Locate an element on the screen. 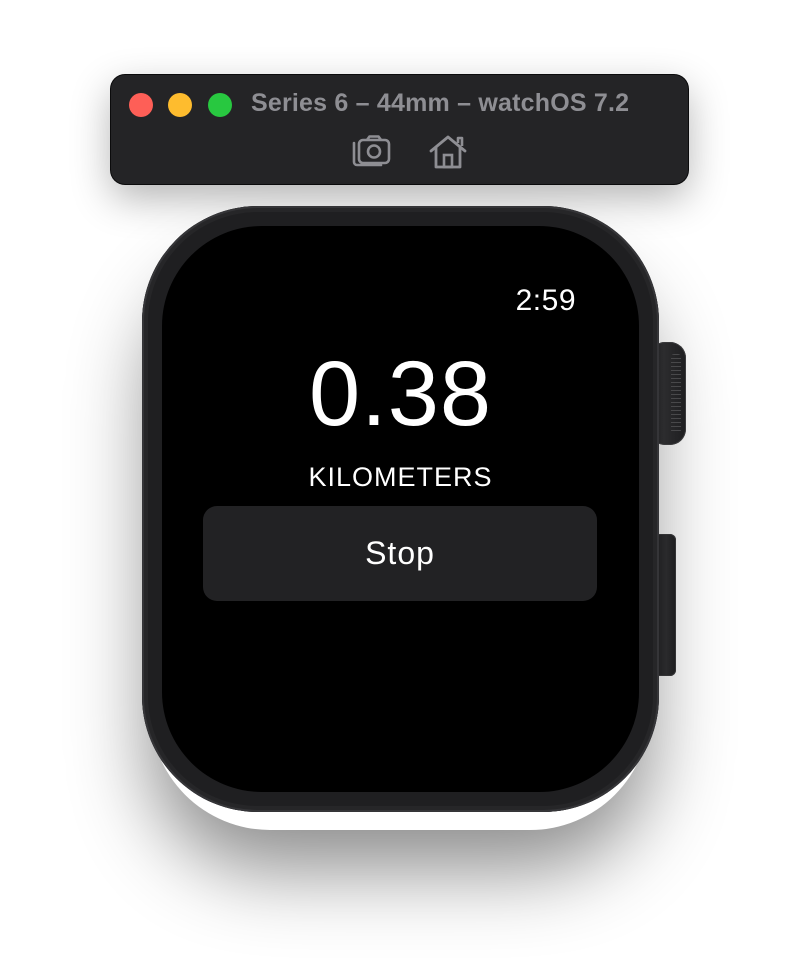 Image resolution: width=800 pixels, height=962 pixels. minimize-window-button is located at coordinates (180, 105).